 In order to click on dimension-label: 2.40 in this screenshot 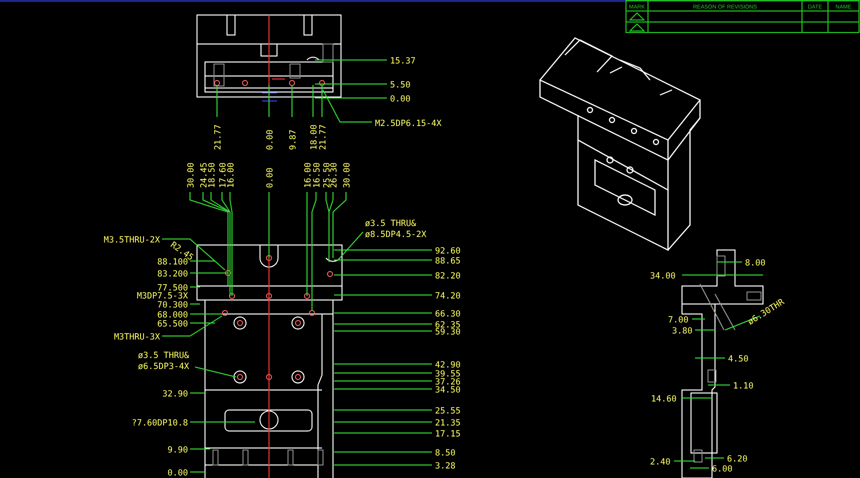, I will do `click(660, 463)`.